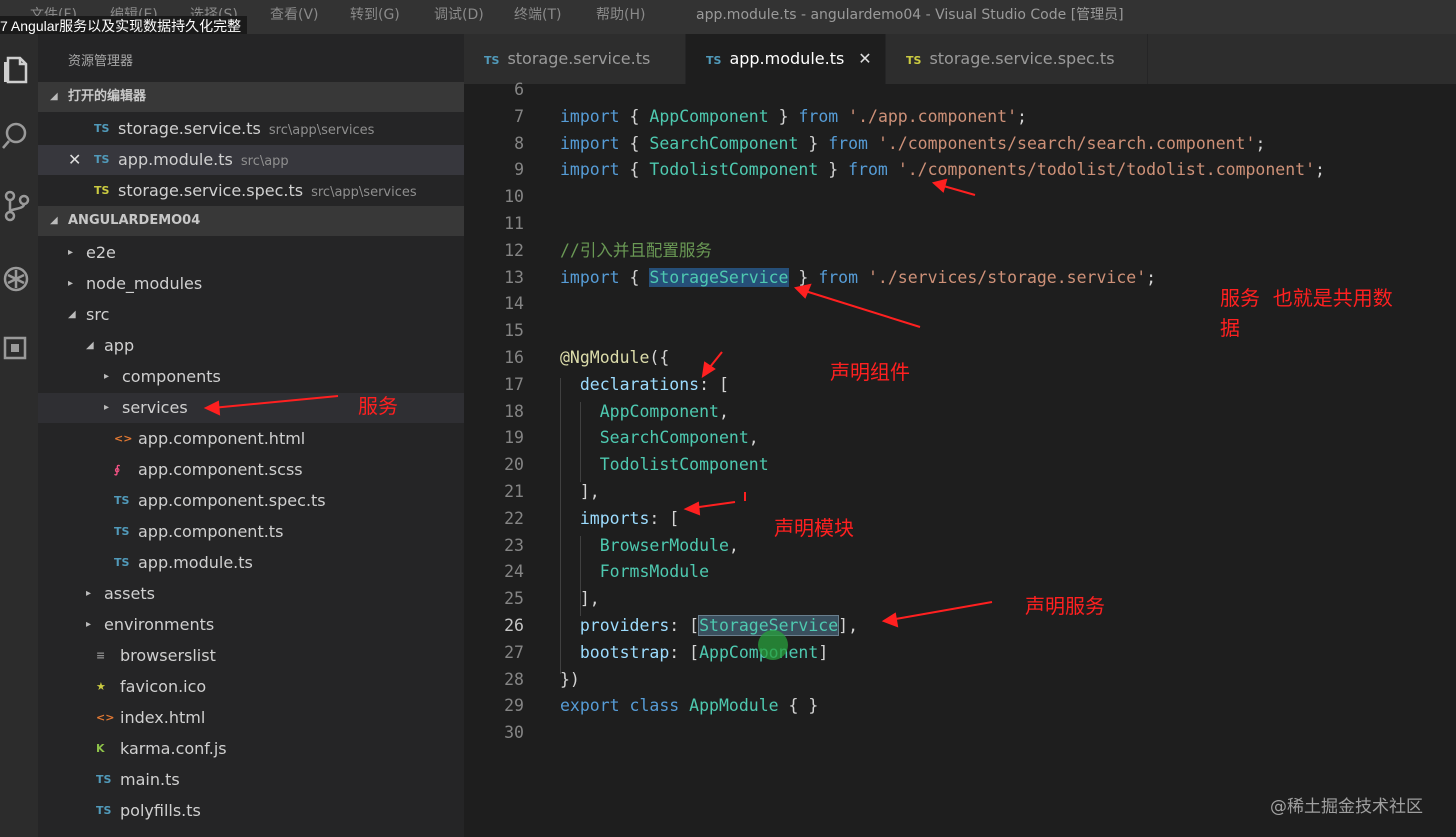  What do you see at coordinates (514, 331) in the screenshot?
I see `line-number: 15` at bounding box center [514, 331].